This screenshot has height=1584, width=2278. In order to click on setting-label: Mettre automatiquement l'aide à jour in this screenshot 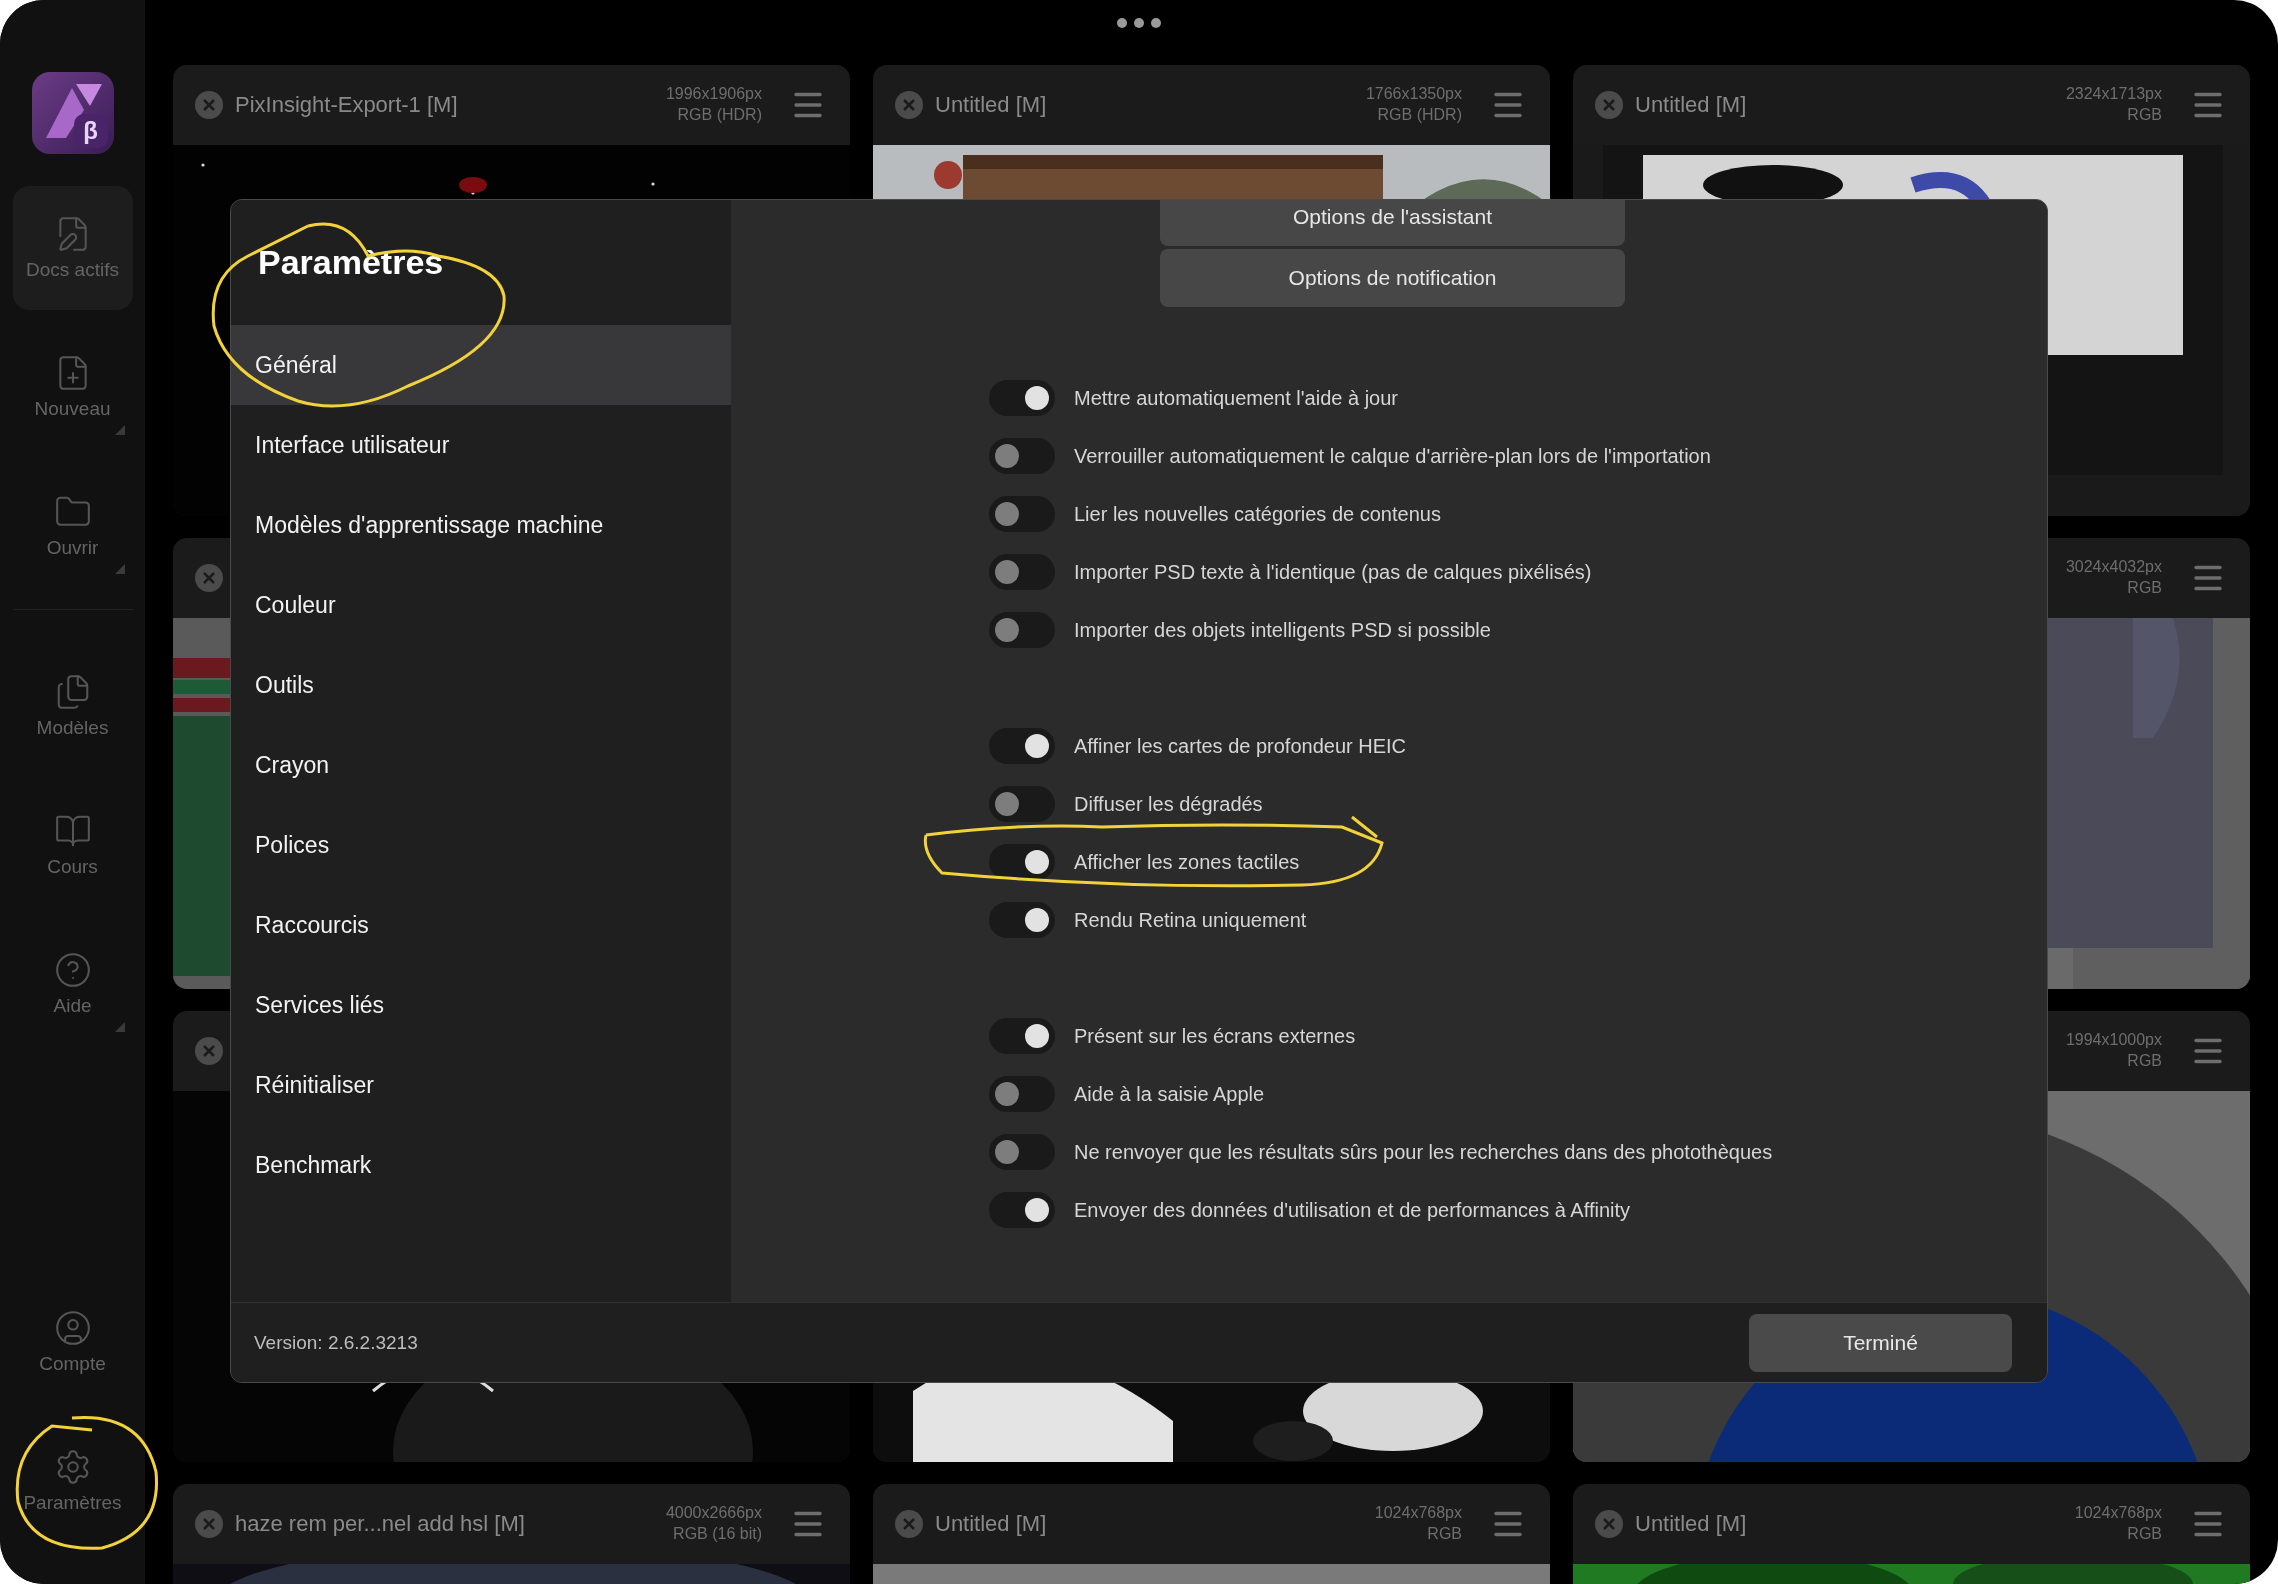, I will do `click(1236, 398)`.